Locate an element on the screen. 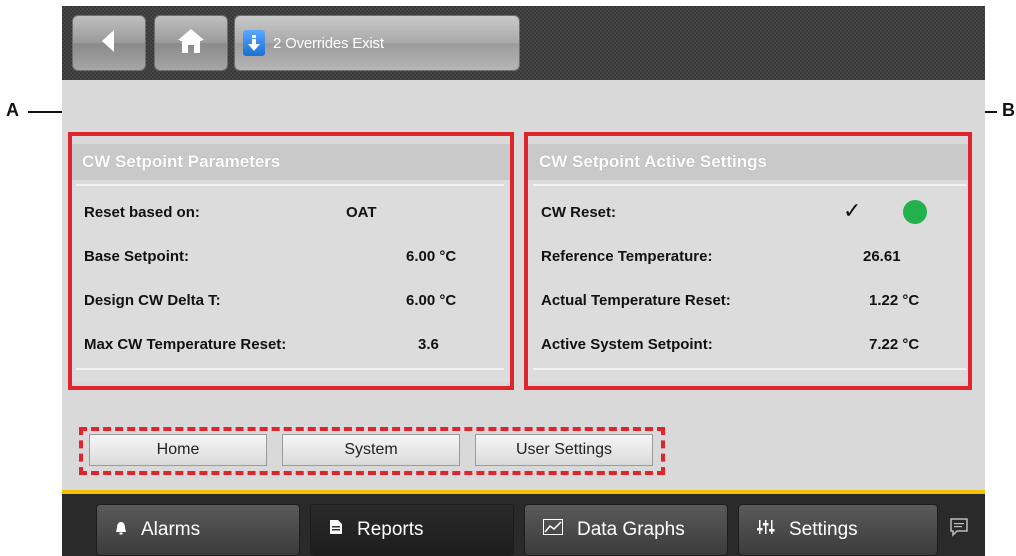 The width and height of the screenshot is (1016, 556). home-icon is located at coordinates (191, 43).